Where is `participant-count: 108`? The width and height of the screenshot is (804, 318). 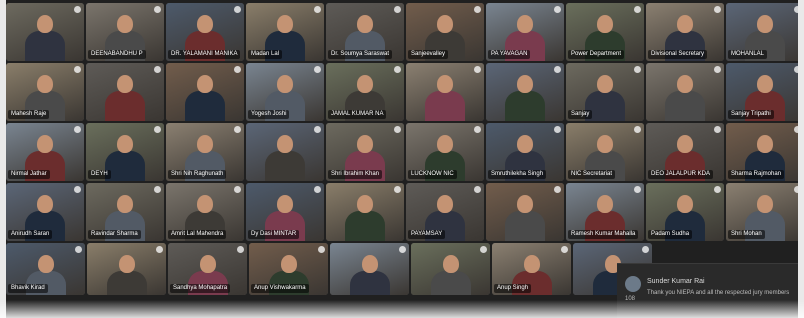
participant-count: 108 is located at coordinates (630, 299).